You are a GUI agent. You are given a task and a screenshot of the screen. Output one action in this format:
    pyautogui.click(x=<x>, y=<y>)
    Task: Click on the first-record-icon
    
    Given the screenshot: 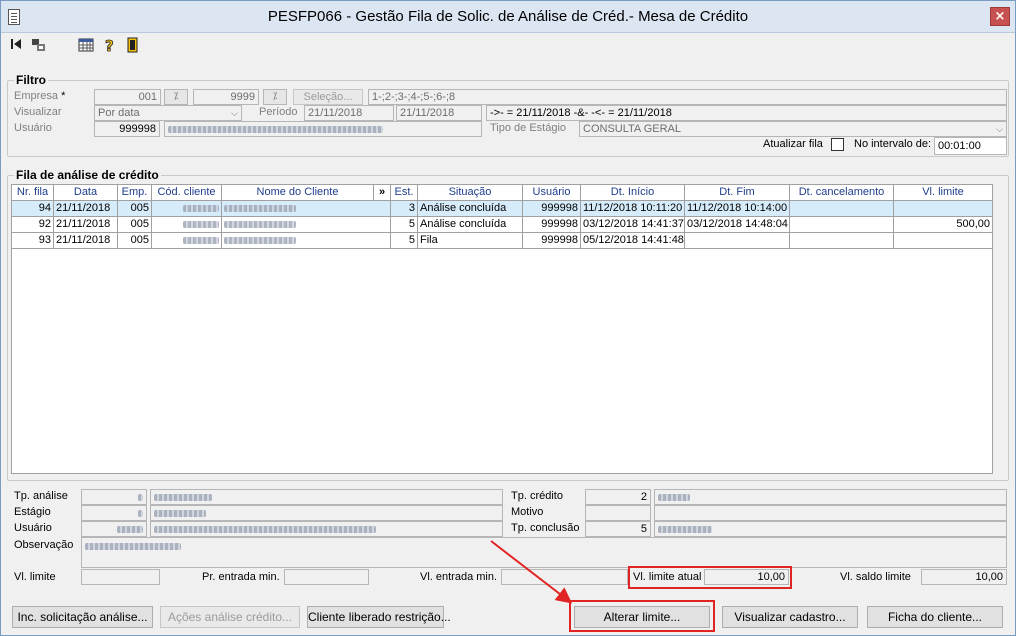 What is the action you would take?
    pyautogui.click(x=17, y=45)
    